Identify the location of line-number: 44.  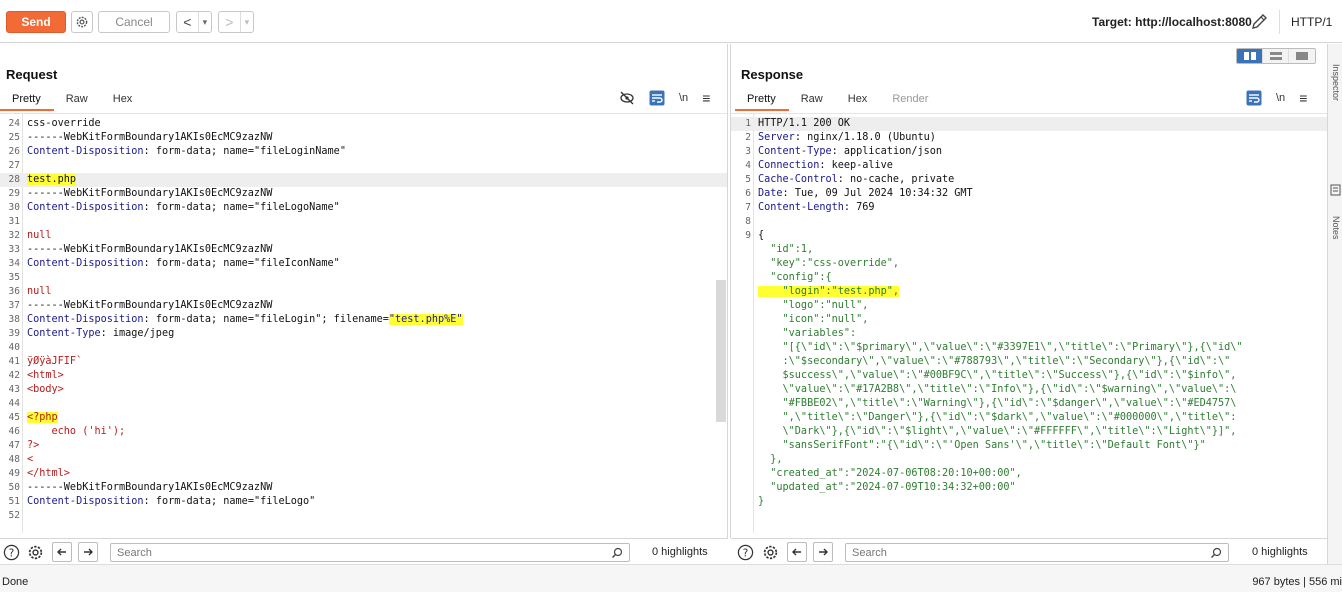
(14, 403).